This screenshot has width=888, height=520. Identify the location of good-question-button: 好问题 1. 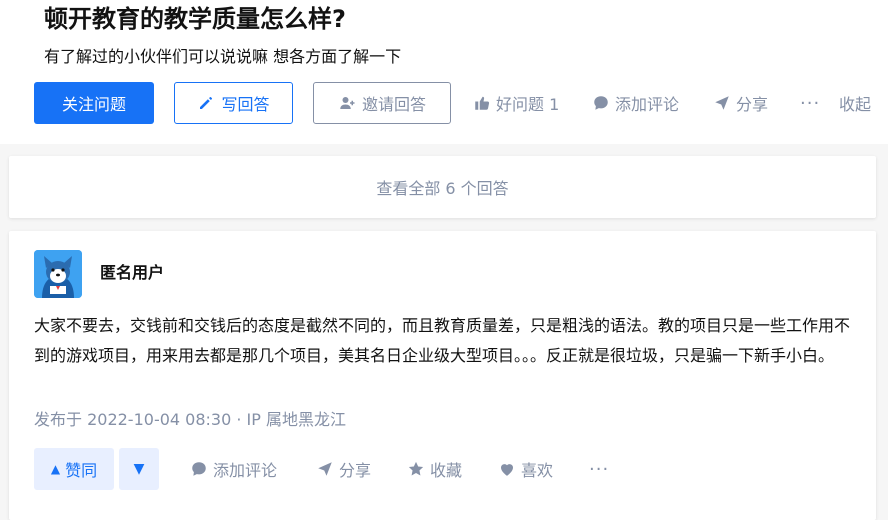
(516, 103).